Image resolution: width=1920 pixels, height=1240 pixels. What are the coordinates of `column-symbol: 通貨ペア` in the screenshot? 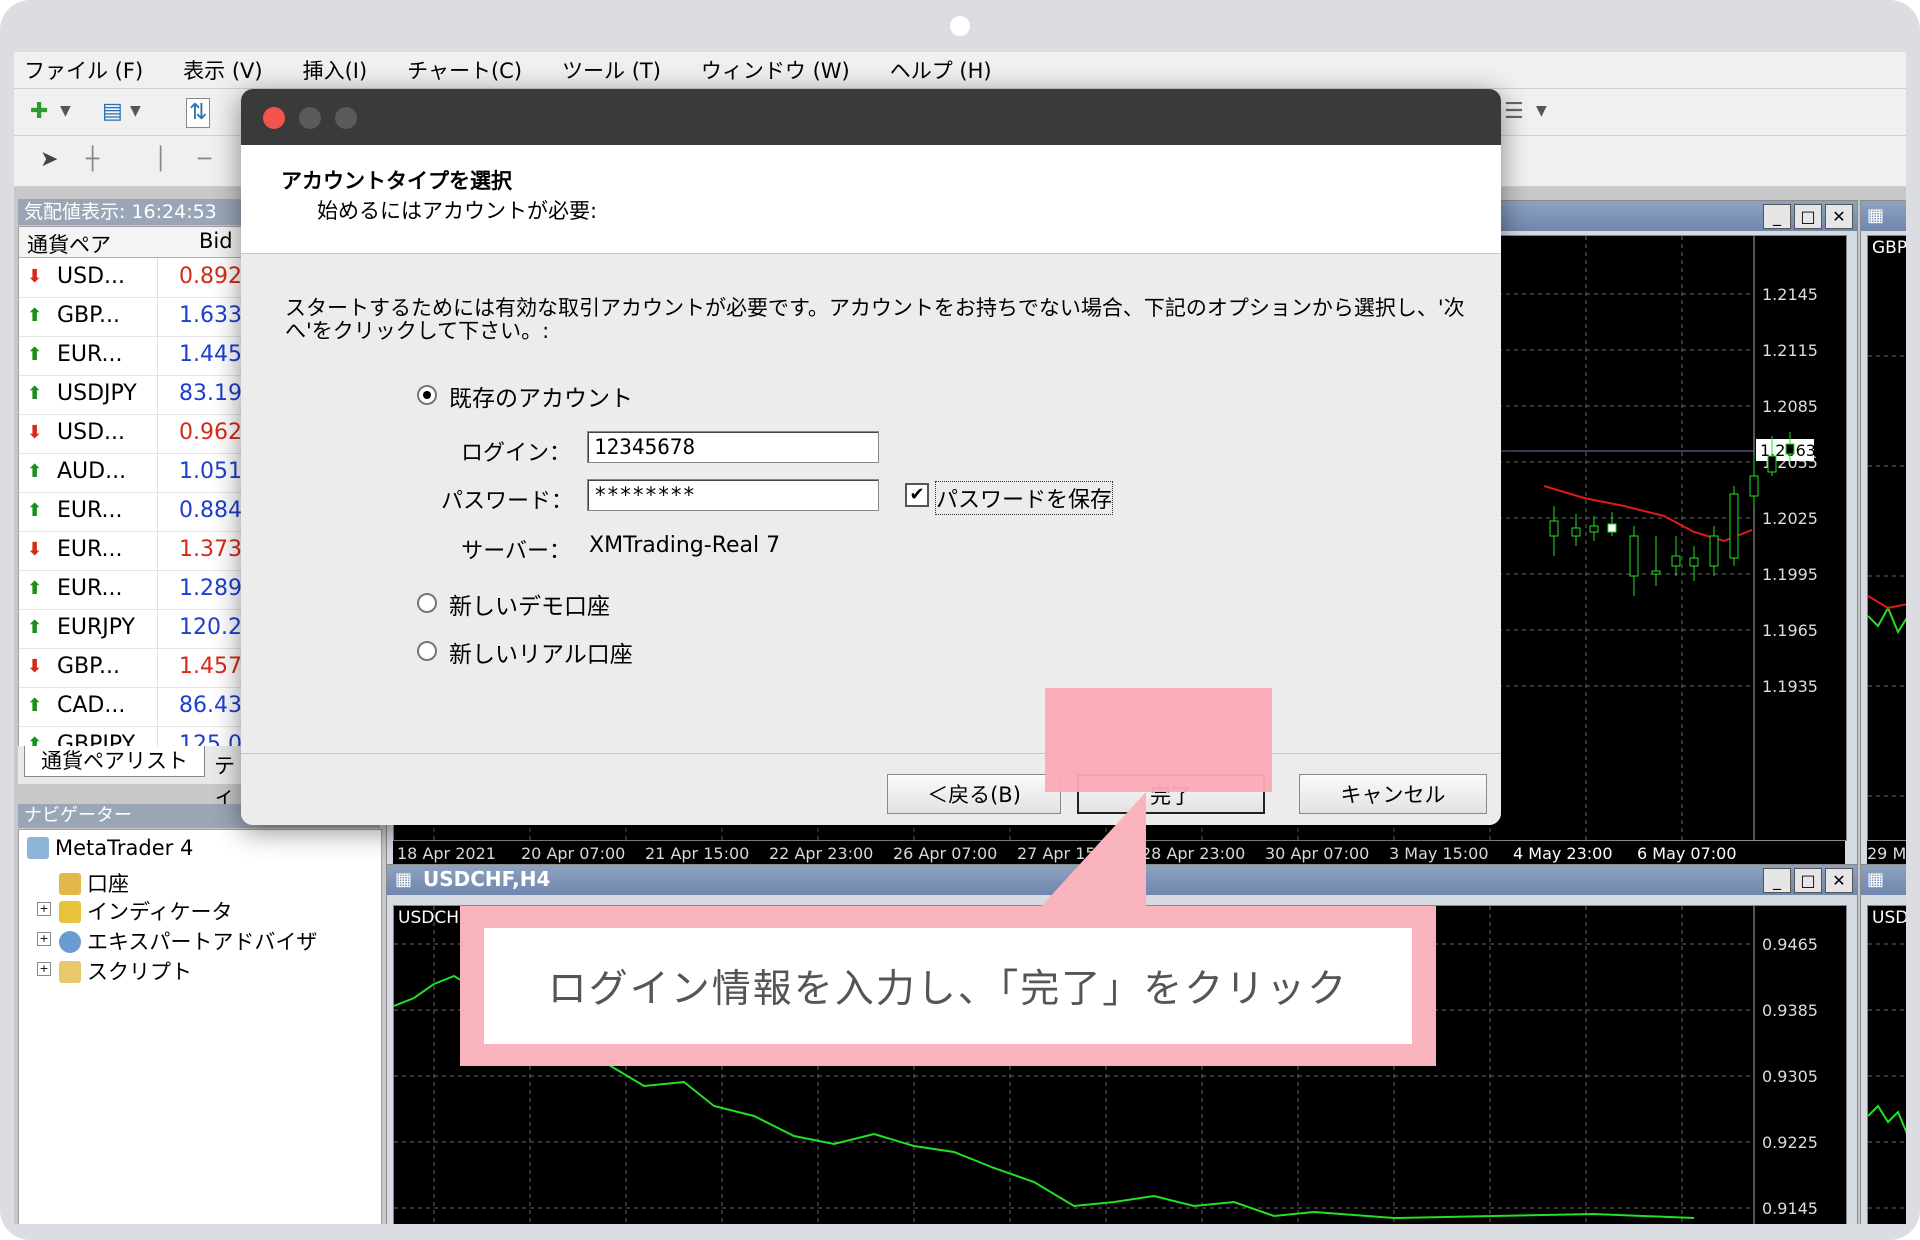 It's located at (69, 244).